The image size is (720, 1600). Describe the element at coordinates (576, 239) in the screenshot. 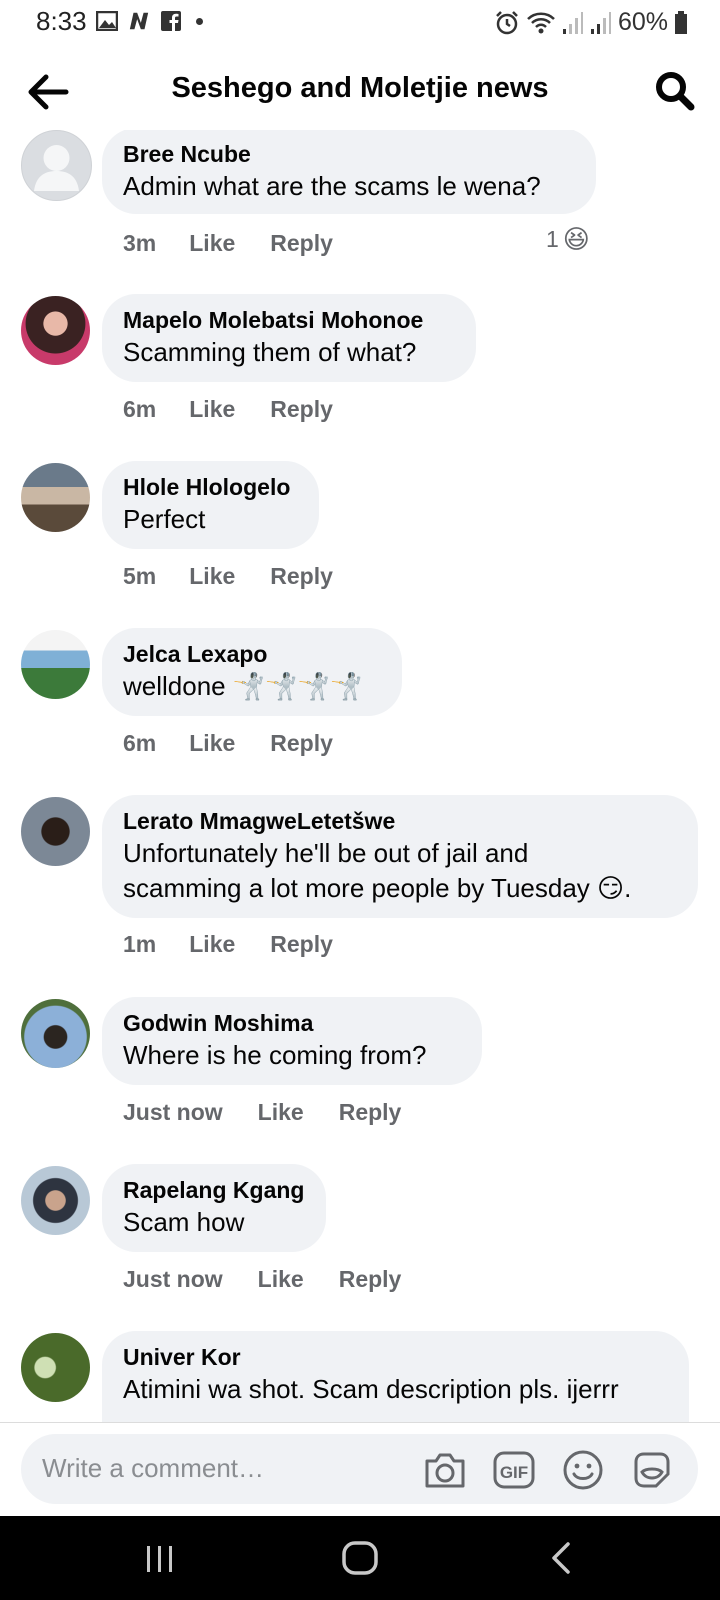

I see `haha-reaction-icon: 😆` at that location.